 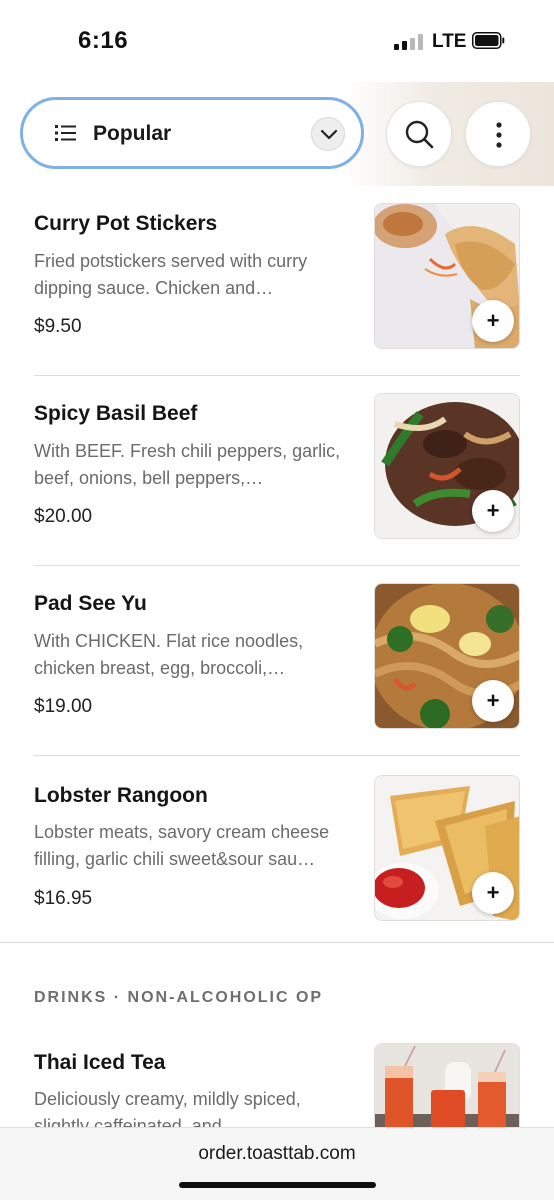 I want to click on home-indicator, so click(x=277, y=1185).